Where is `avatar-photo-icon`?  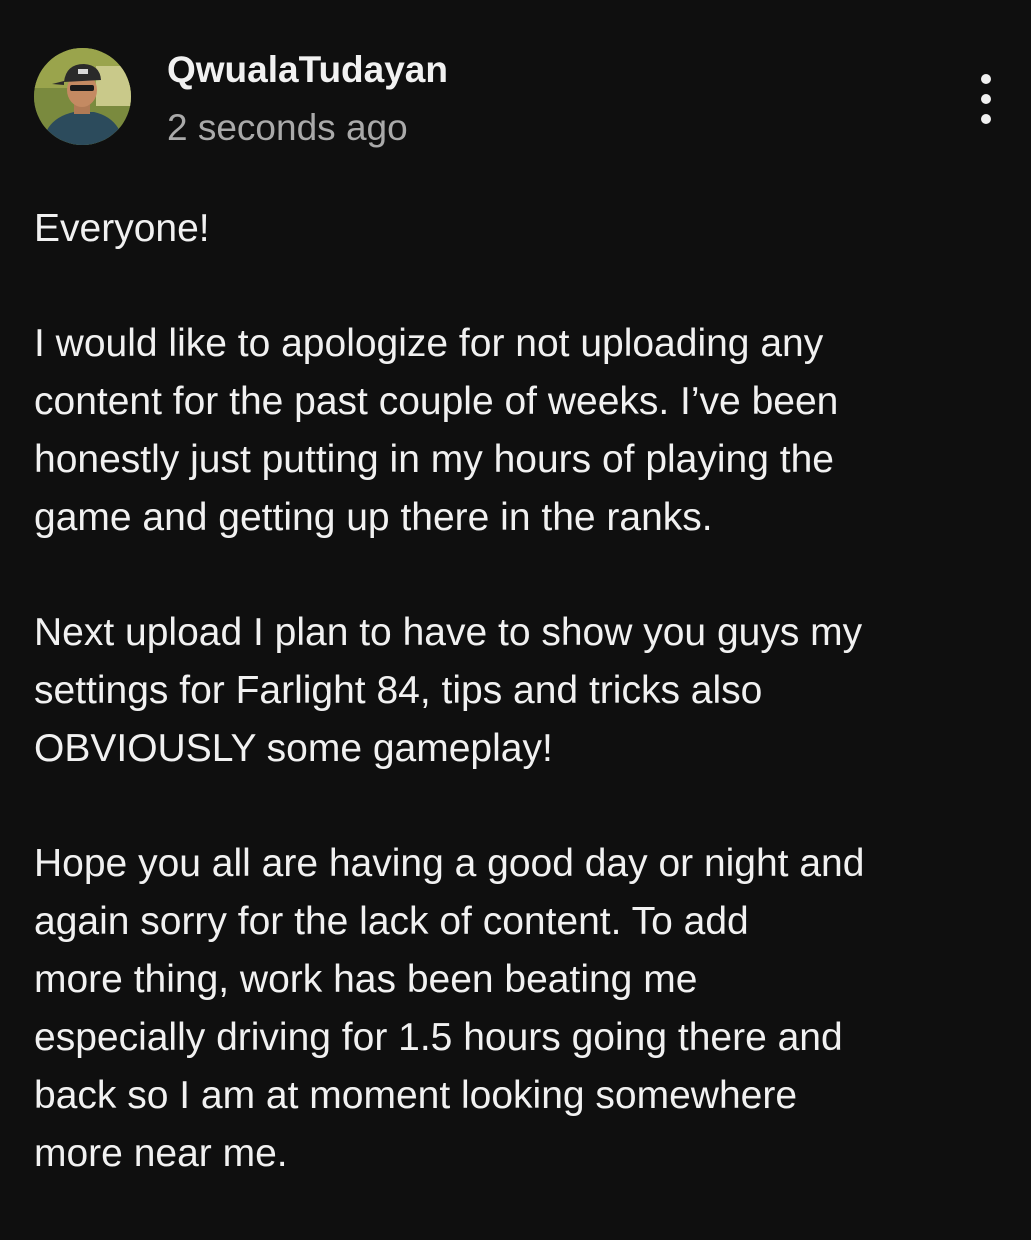
avatar-photo-icon is located at coordinates (82, 96).